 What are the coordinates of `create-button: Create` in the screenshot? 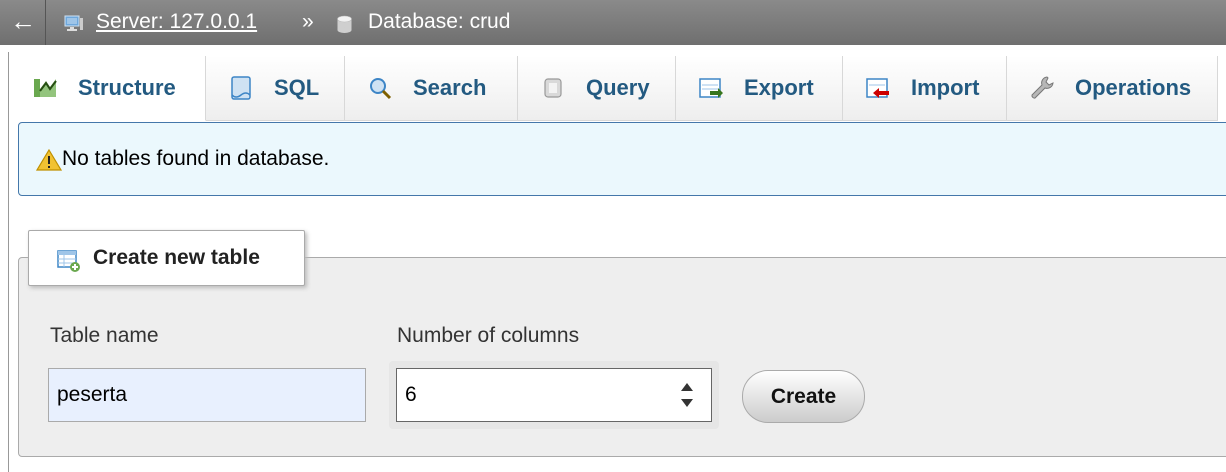 It's located at (803, 396).